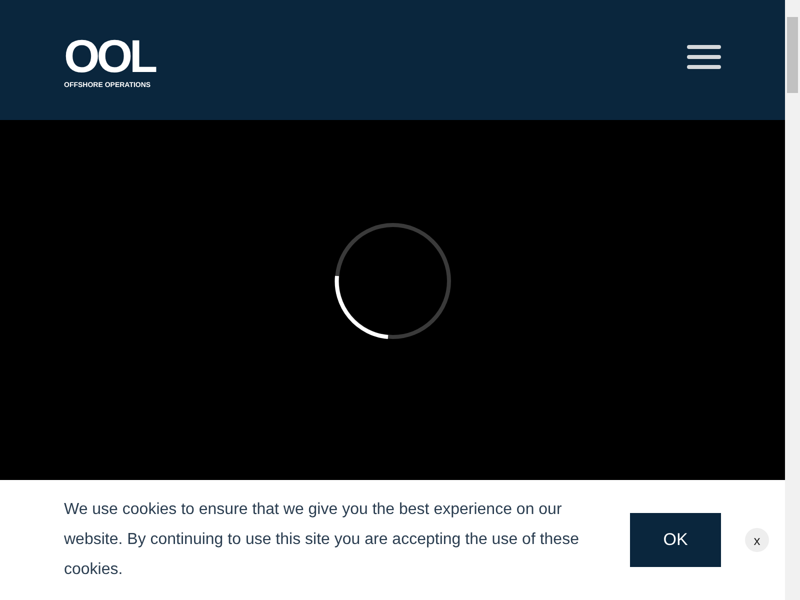 The image size is (800, 600). Describe the element at coordinates (704, 57) in the screenshot. I see `menu-icon` at that location.